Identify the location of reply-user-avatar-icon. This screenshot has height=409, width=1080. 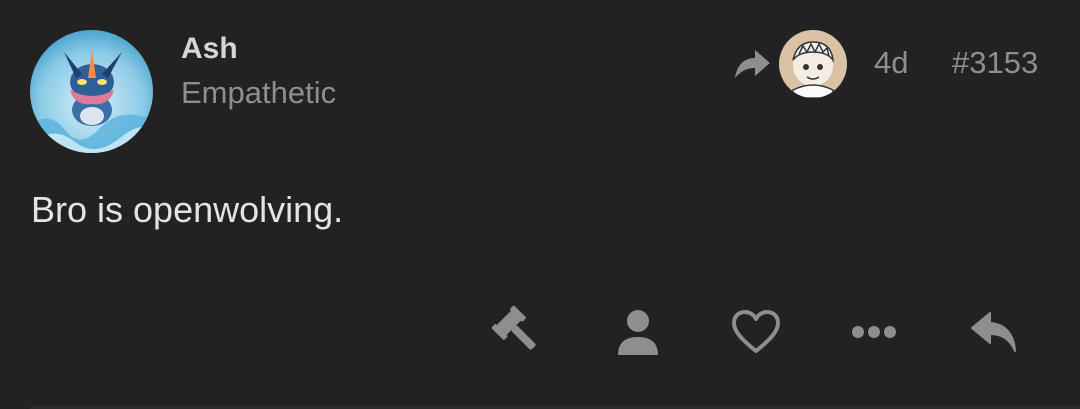
(813, 64).